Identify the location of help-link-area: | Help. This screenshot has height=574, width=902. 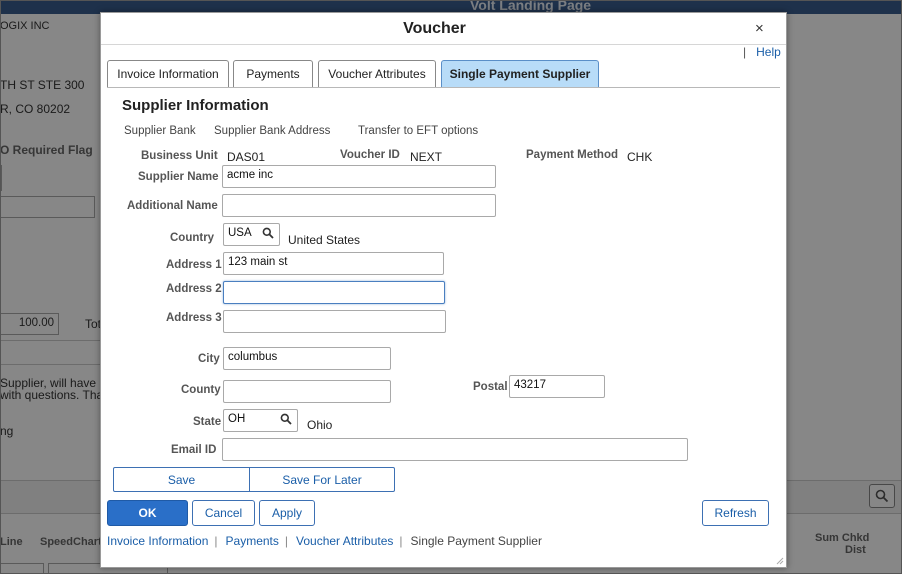
(762, 52).